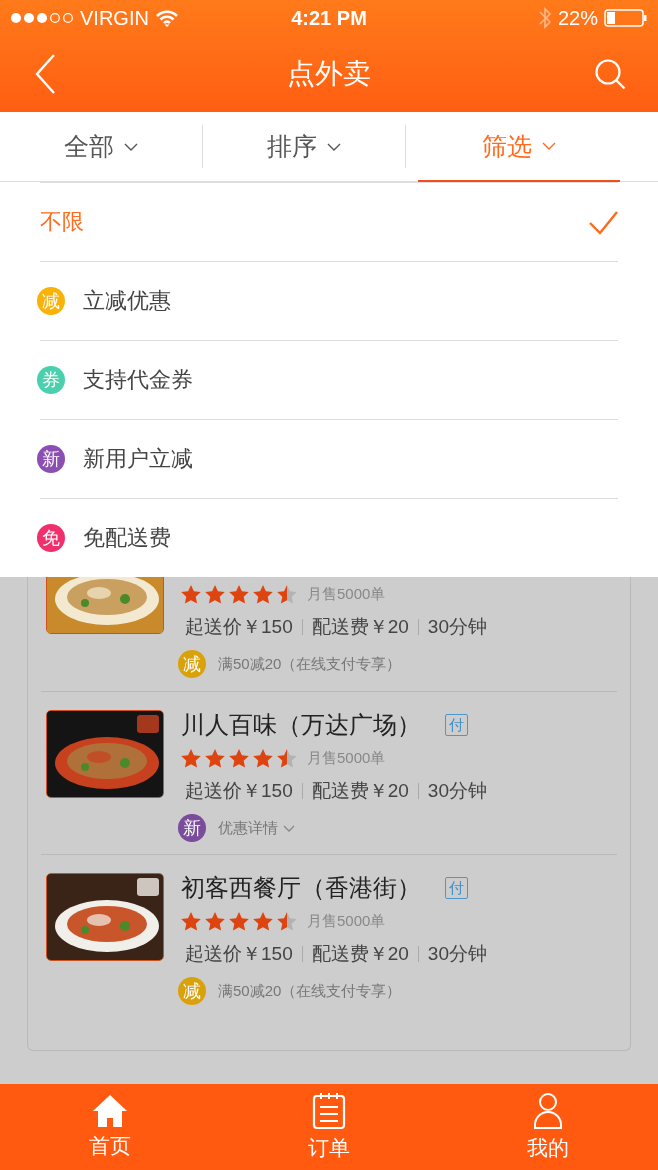 The height and width of the screenshot is (1170, 658). What do you see at coordinates (101, 146) in the screenshot?
I see `filter-tab: 全部` at bounding box center [101, 146].